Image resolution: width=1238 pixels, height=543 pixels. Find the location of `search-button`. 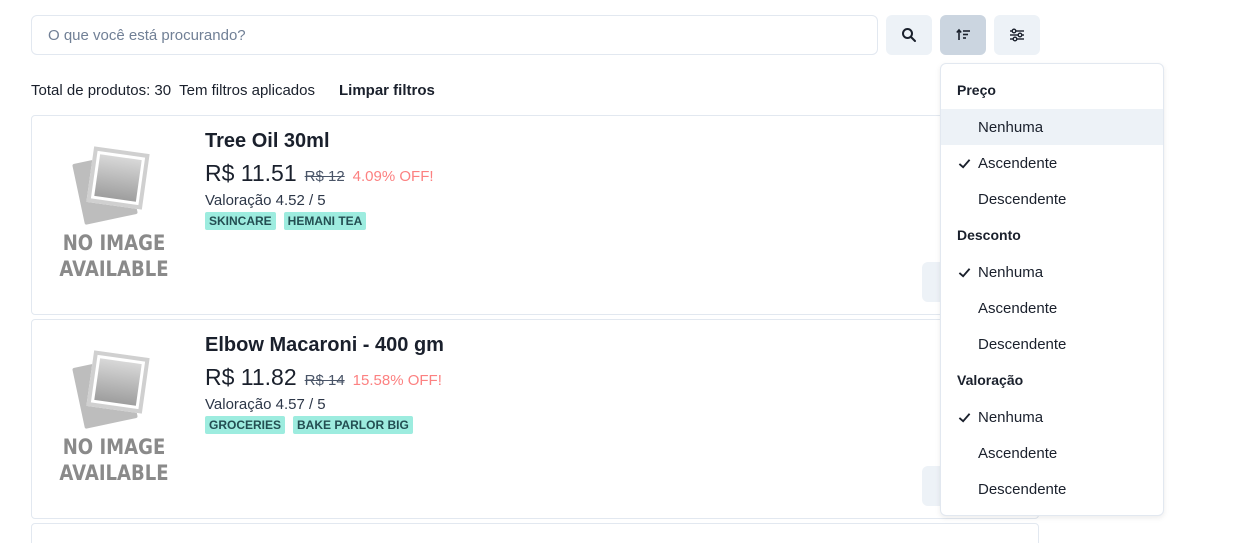

search-button is located at coordinates (909, 35).